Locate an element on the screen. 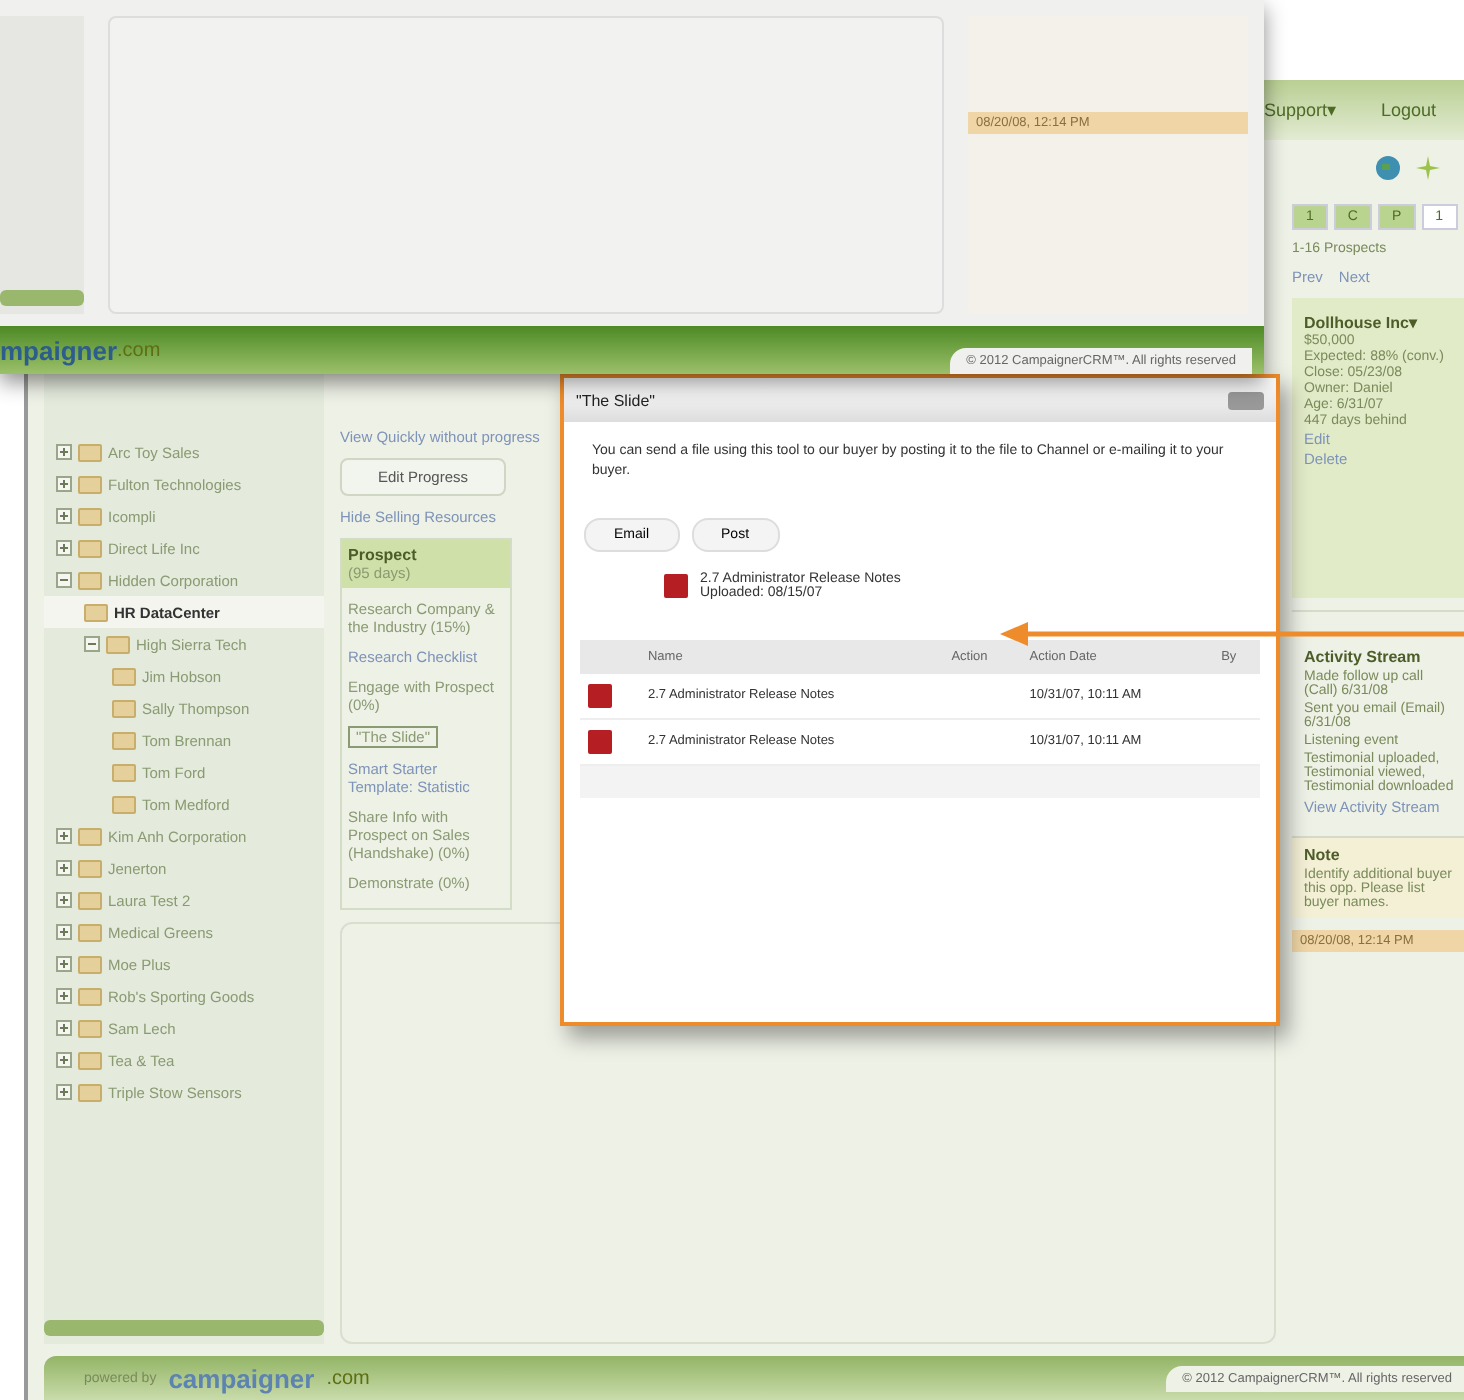  close-button is located at coordinates (1246, 400).